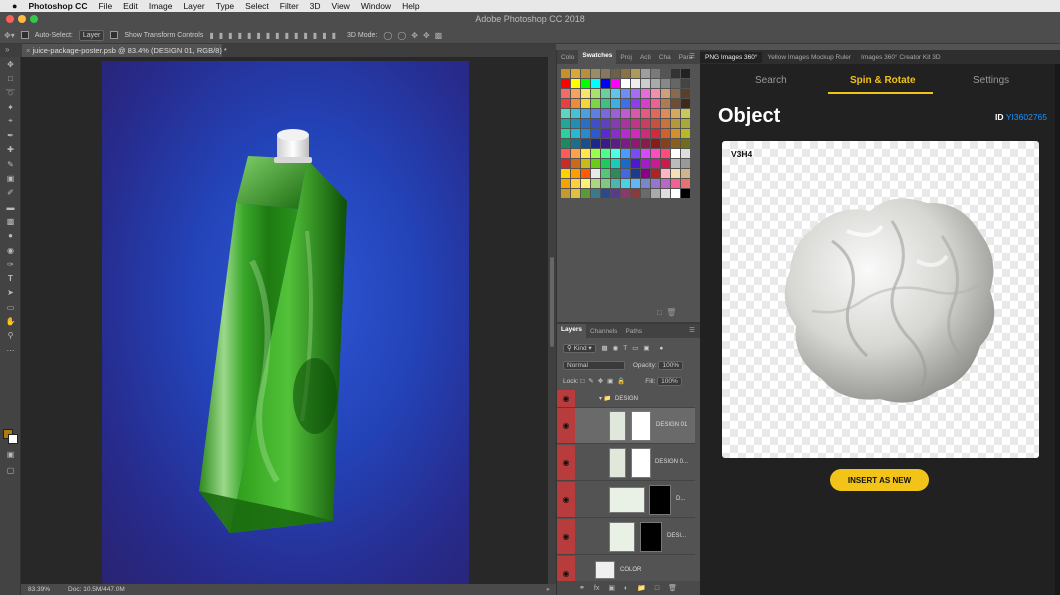 Image resolution: width=1060 pixels, height=595 pixels. Describe the element at coordinates (809, 57) in the screenshot. I see `tab-mockup-ruler: Yellow Images Mockup Ruler` at that location.